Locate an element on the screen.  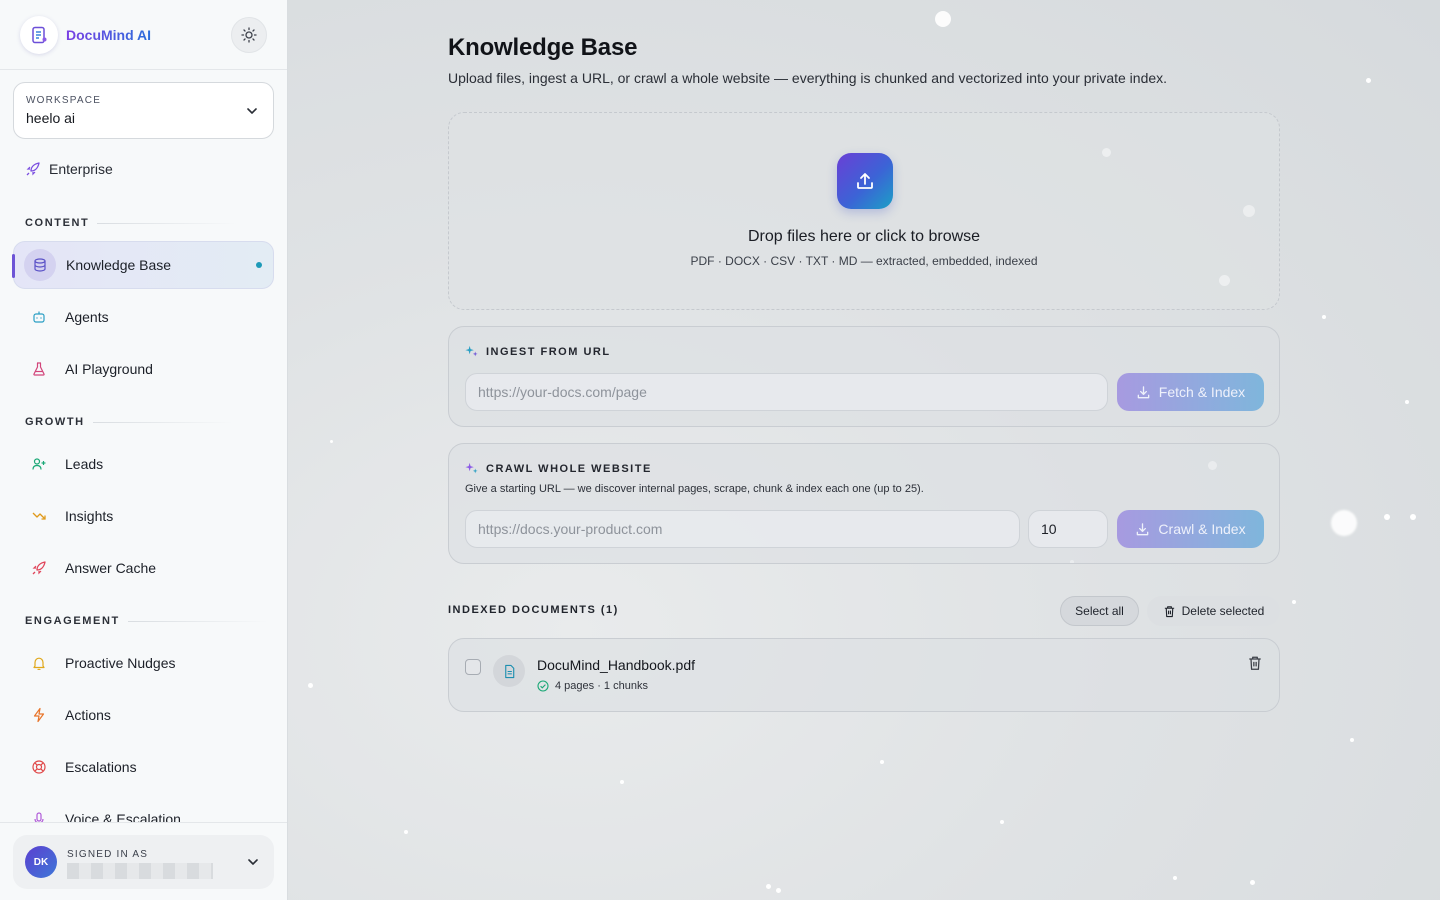
dropzone-title: Drop files here or click to browse is located at coordinates (864, 236).